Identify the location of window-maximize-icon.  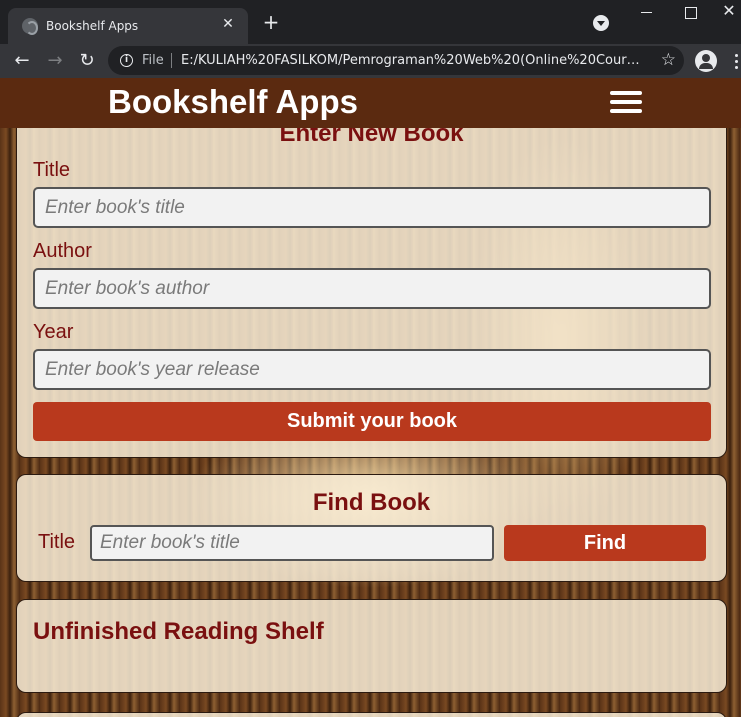
(690, 12).